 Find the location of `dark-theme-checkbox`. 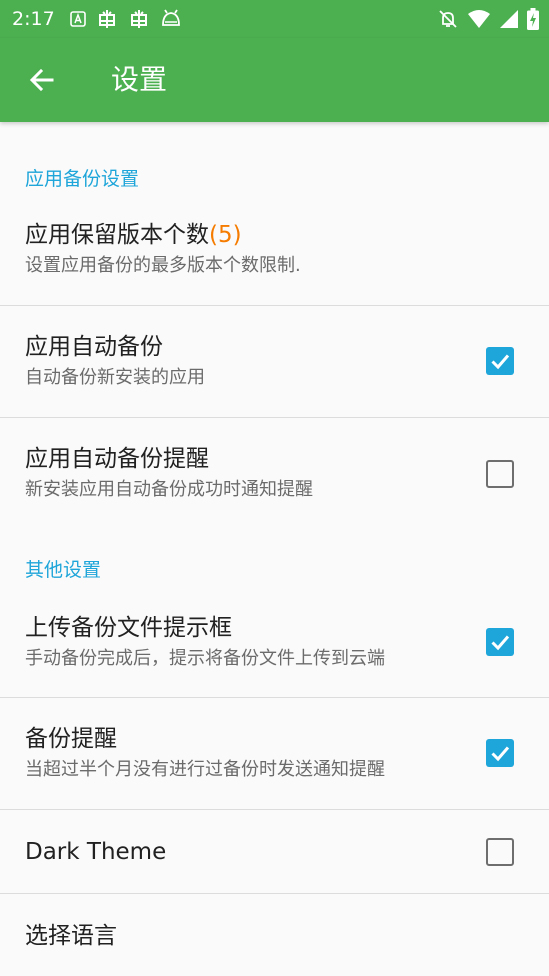

dark-theme-checkbox is located at coordinates (500, 852).